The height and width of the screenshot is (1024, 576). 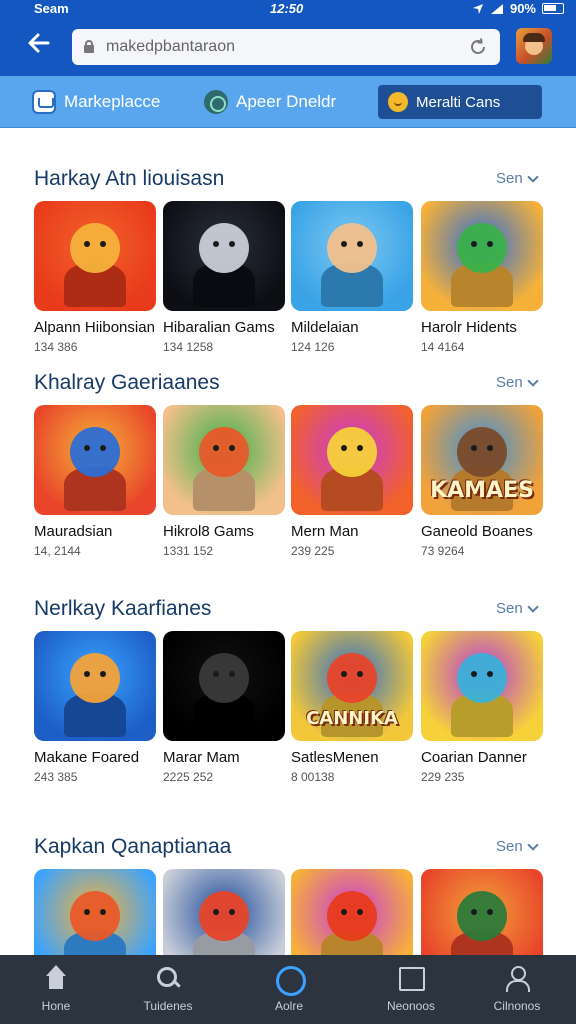 What do you see at coordinates (534, 46) in the screenshot?
I see `avatar` at bounding box center [534, 46].